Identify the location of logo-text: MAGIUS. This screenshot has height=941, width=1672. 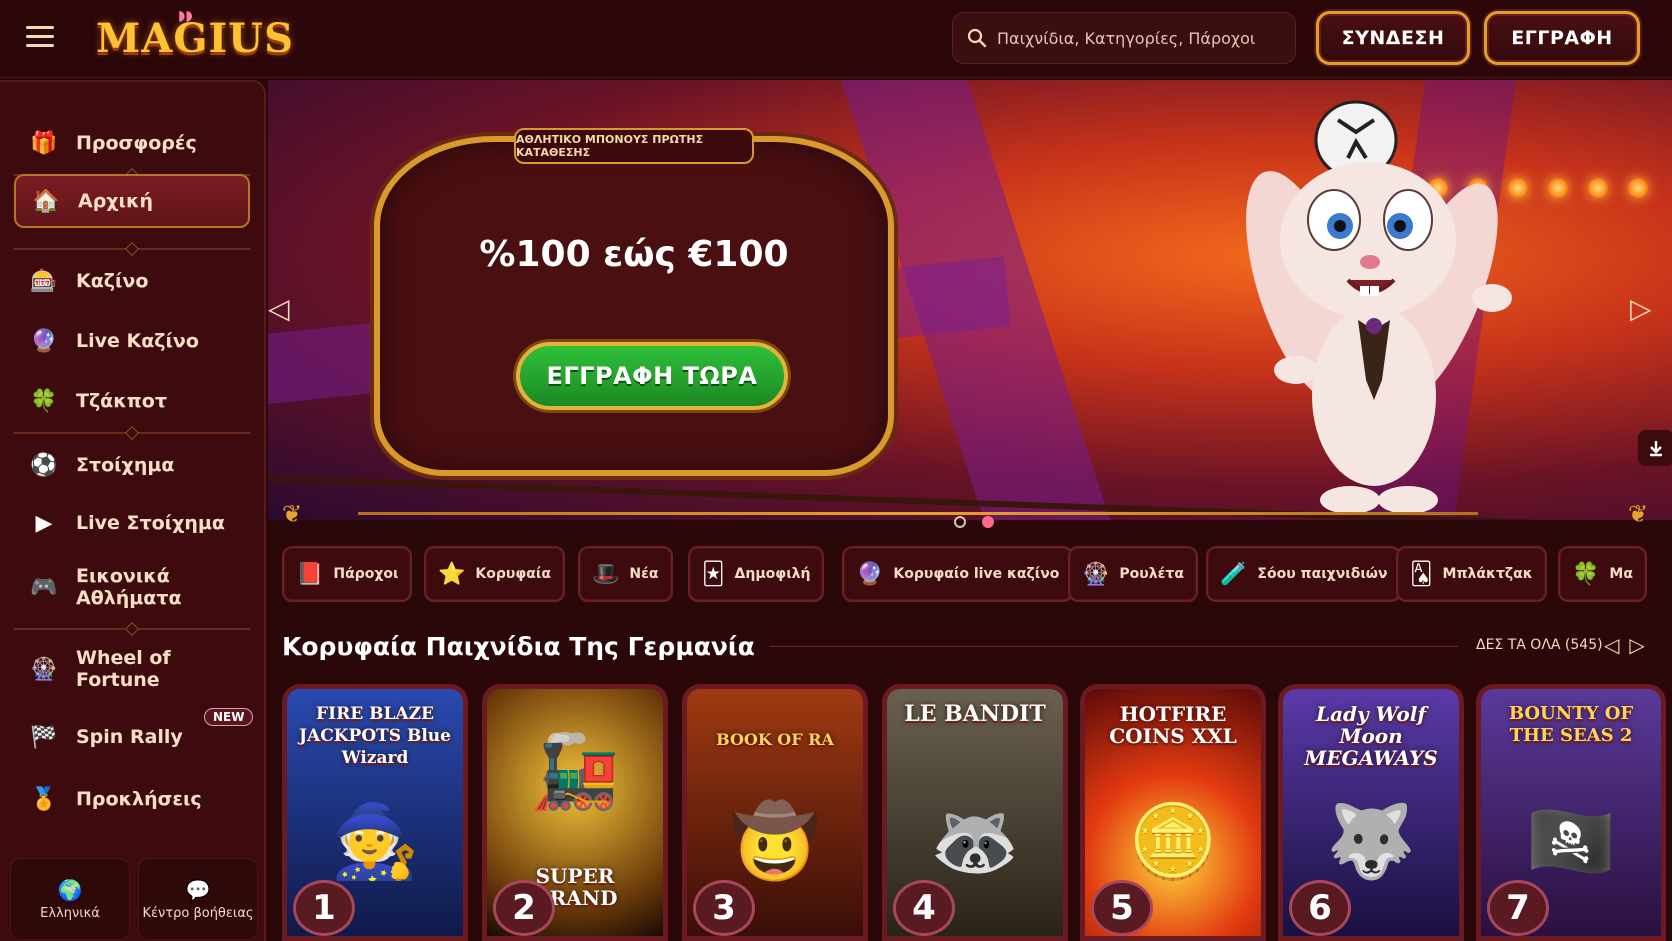
(195, 38).